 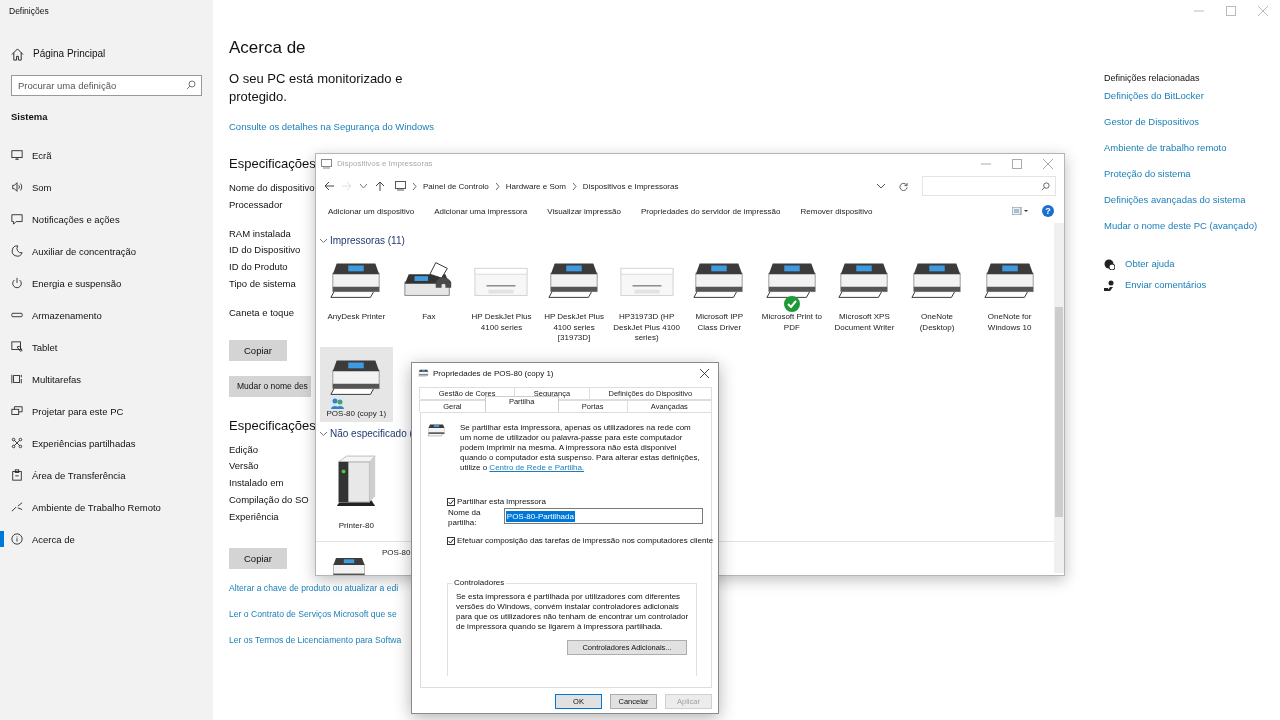 What do you see at coordinates (1045, 186) in the screenshot?
I see `search-icon` at bounding box center [1045, 186].